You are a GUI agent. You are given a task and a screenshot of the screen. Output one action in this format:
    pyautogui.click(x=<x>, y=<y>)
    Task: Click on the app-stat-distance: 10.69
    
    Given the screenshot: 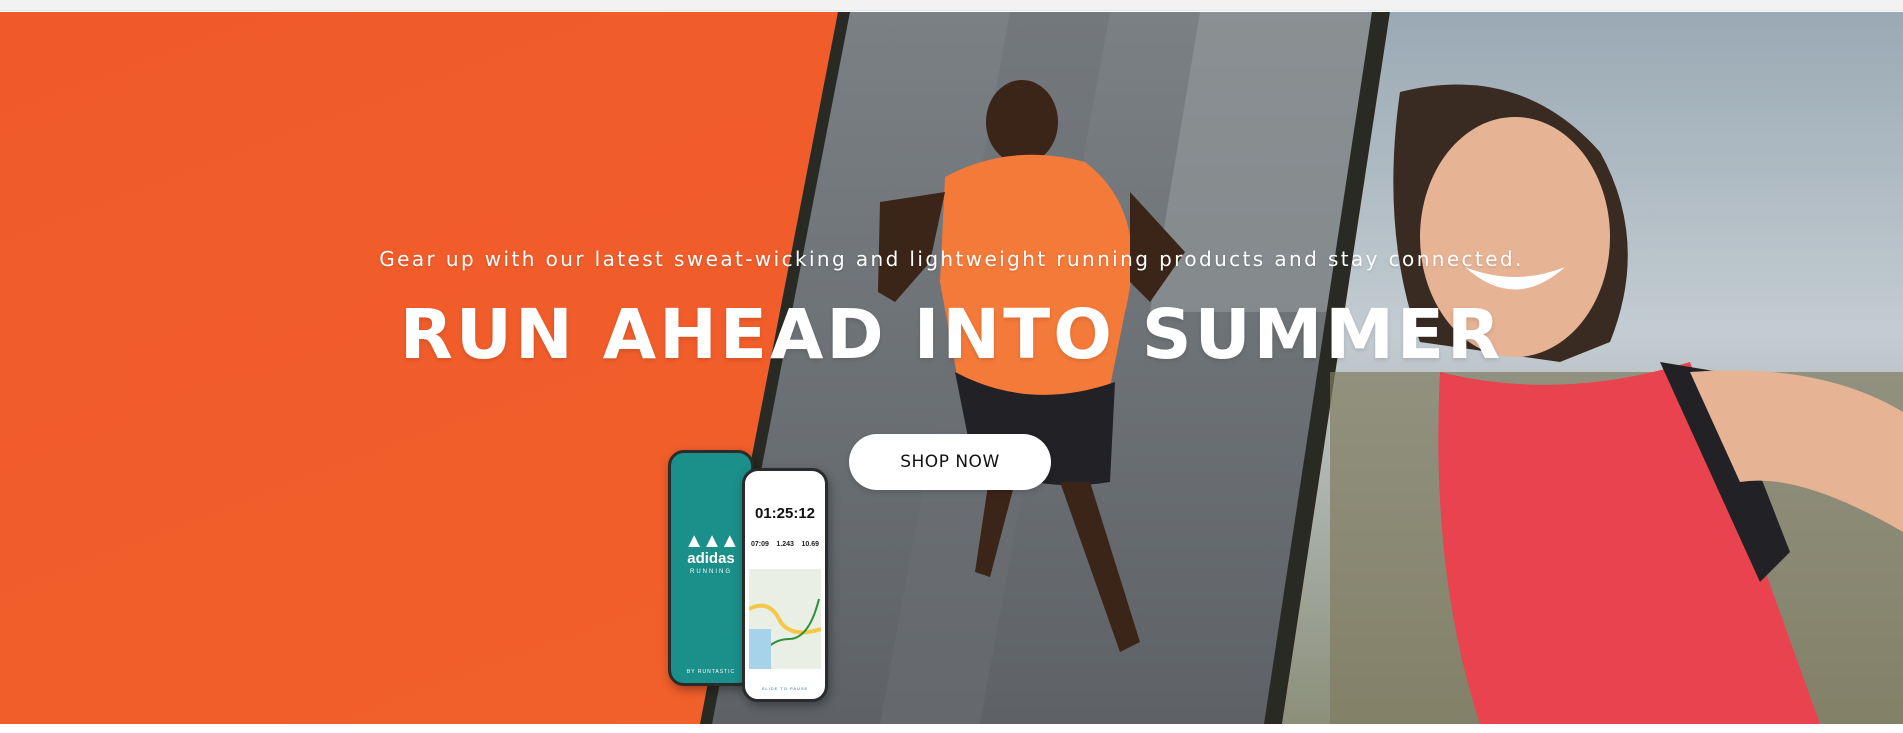 What is the action you would take?
    pyautogui.click(x=810, y=544)
    